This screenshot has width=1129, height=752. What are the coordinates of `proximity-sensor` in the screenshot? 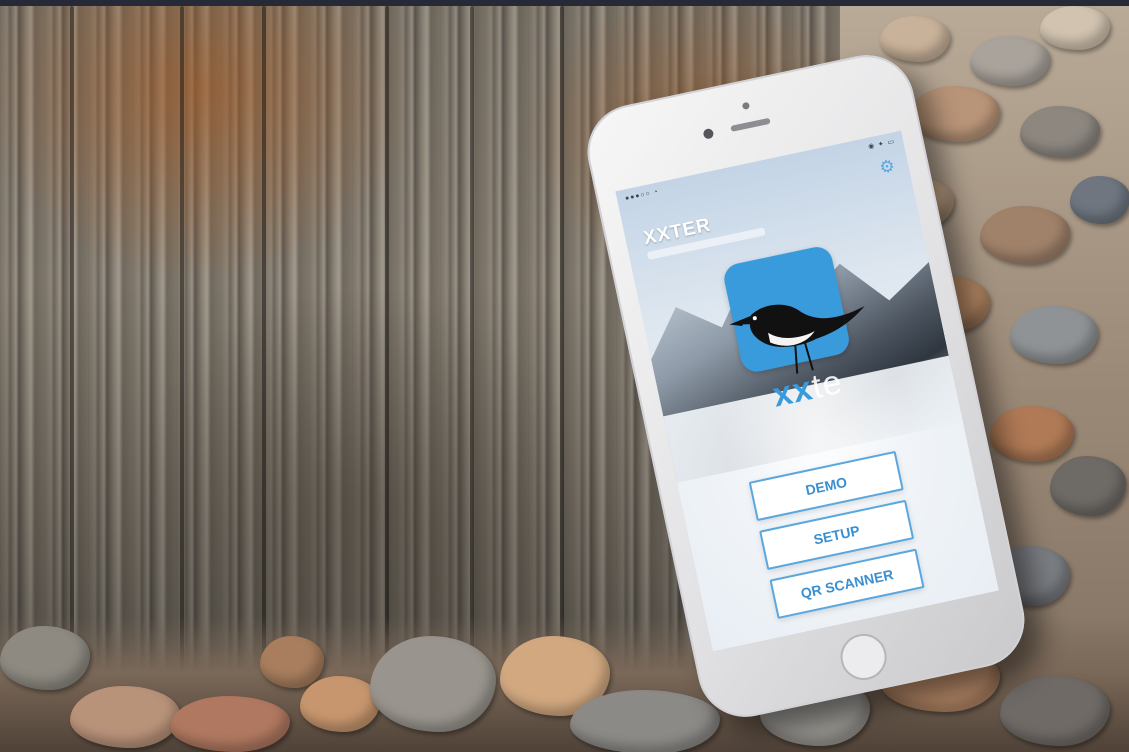 It's located at (746, 106).